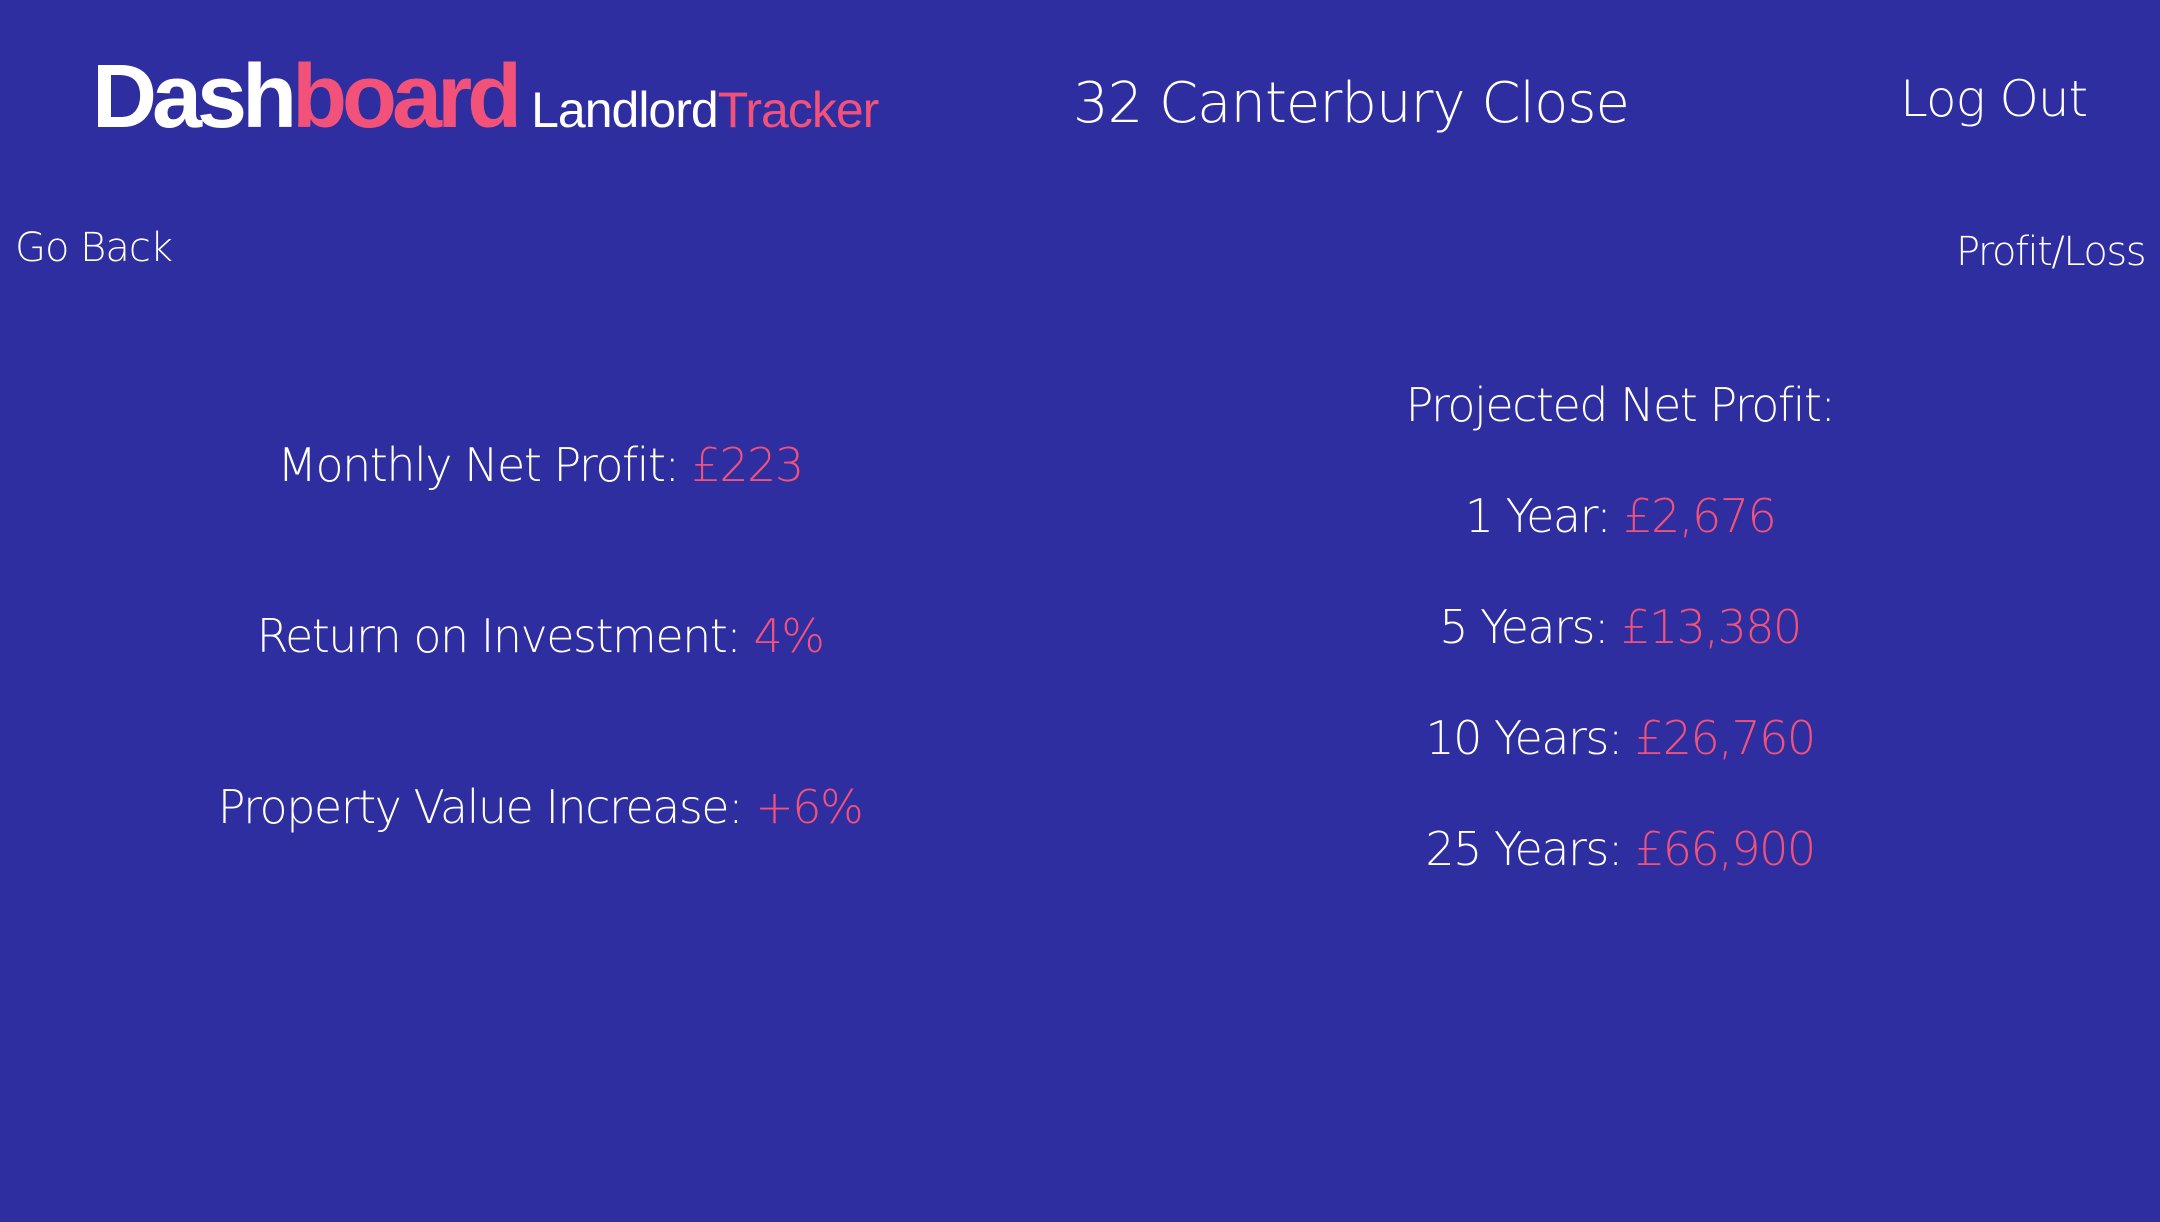 The width and height of the screenshot is (2160, 1222). What do you see at coordinates (1725, 849) in the screenshot?
I see `projection-item-value: £66,900` at bounding box center [1725, 849].